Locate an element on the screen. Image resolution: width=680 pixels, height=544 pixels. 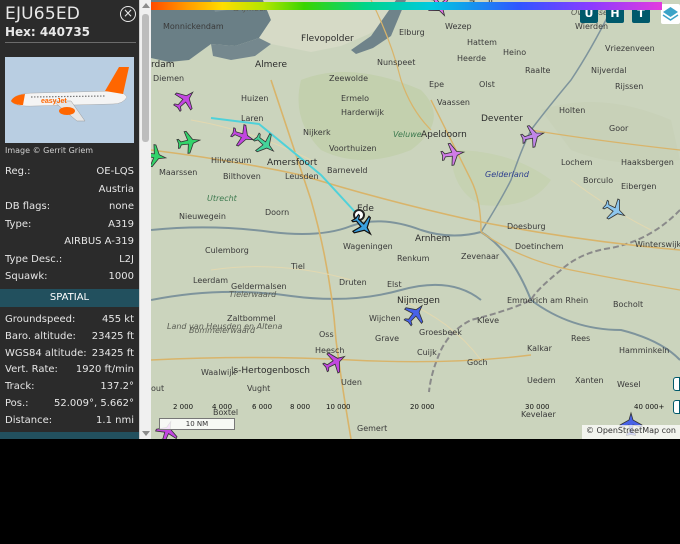
map-label-leerdam: Leerdam is located at coordinates (211, 280).